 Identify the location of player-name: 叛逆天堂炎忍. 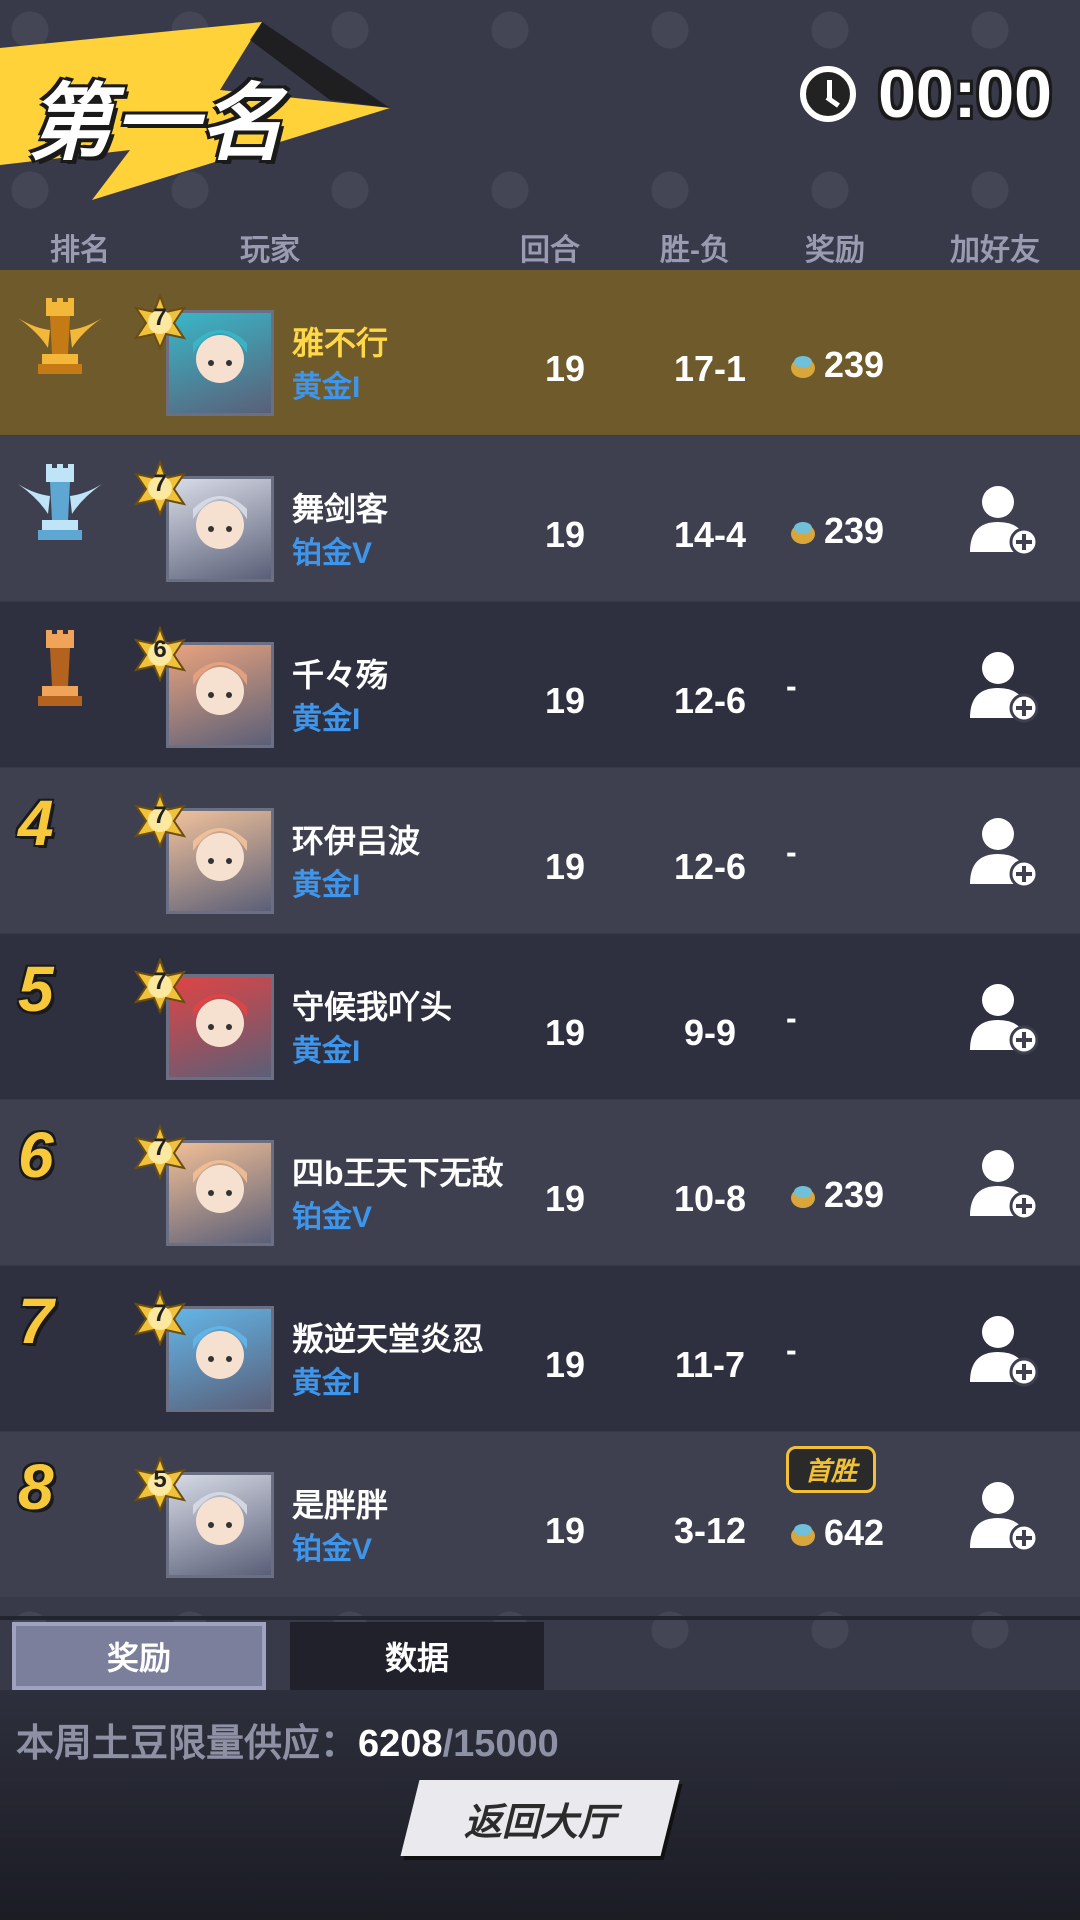
(388, 1339).